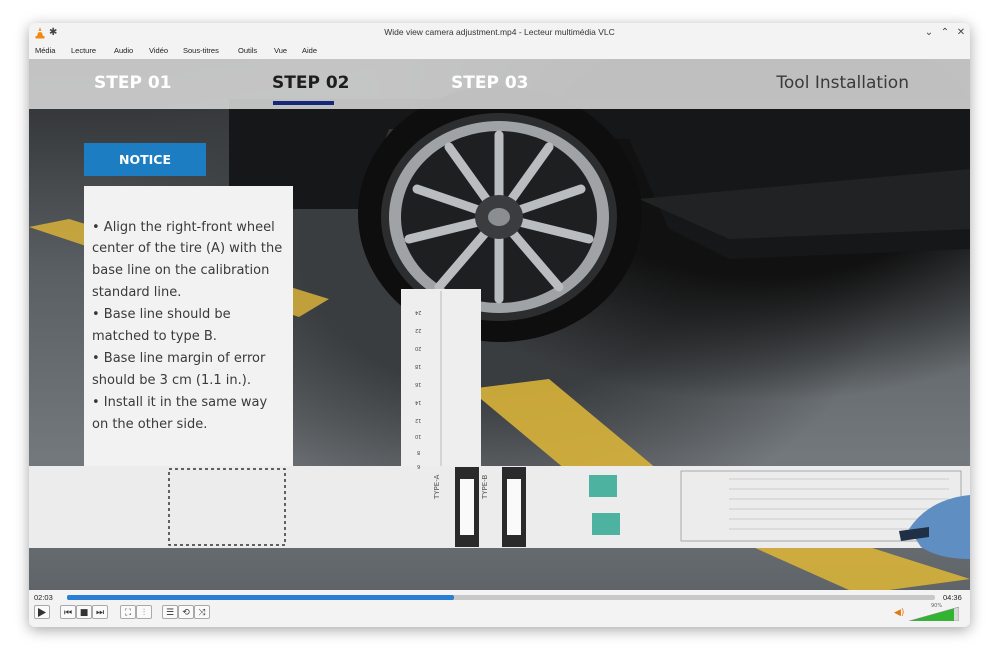  I want to click on active-step-indicator, so click(303, 103).